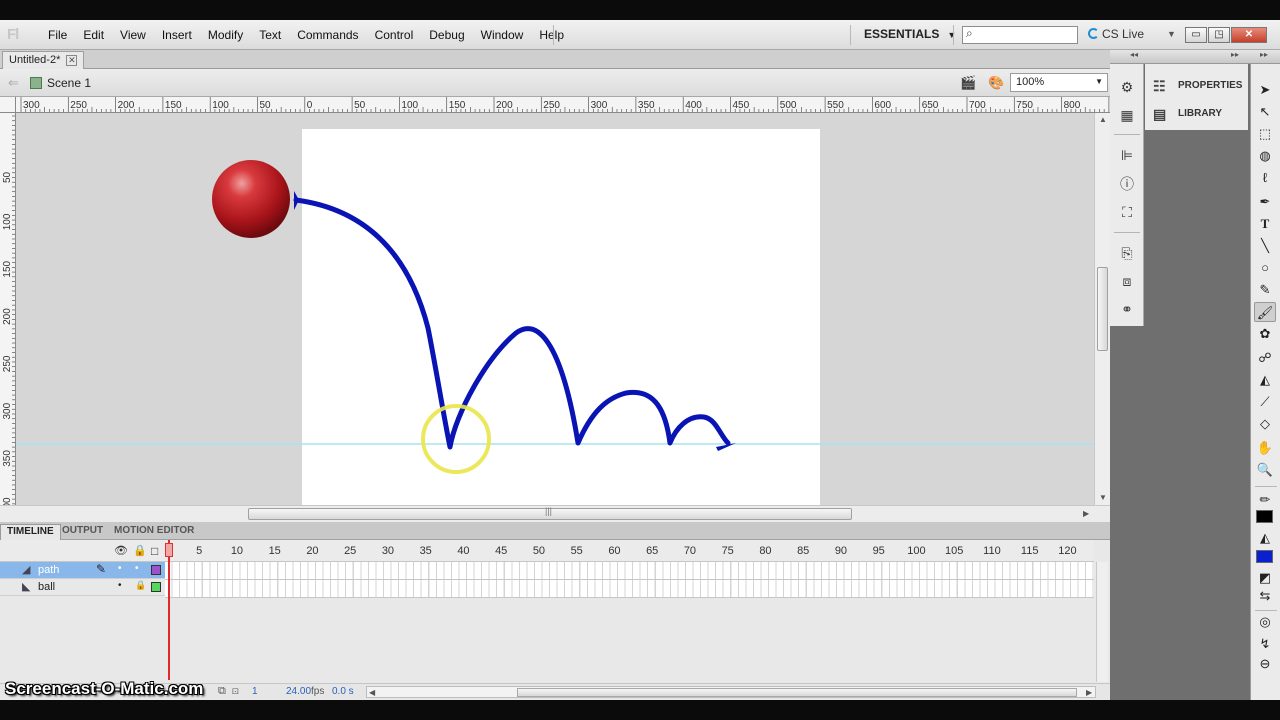 Image resolution: width=1280 pixels, height=720 pixels. Describe the element at coordinates (629, 580) in the screenshot. I see `frame-grid` at that location.